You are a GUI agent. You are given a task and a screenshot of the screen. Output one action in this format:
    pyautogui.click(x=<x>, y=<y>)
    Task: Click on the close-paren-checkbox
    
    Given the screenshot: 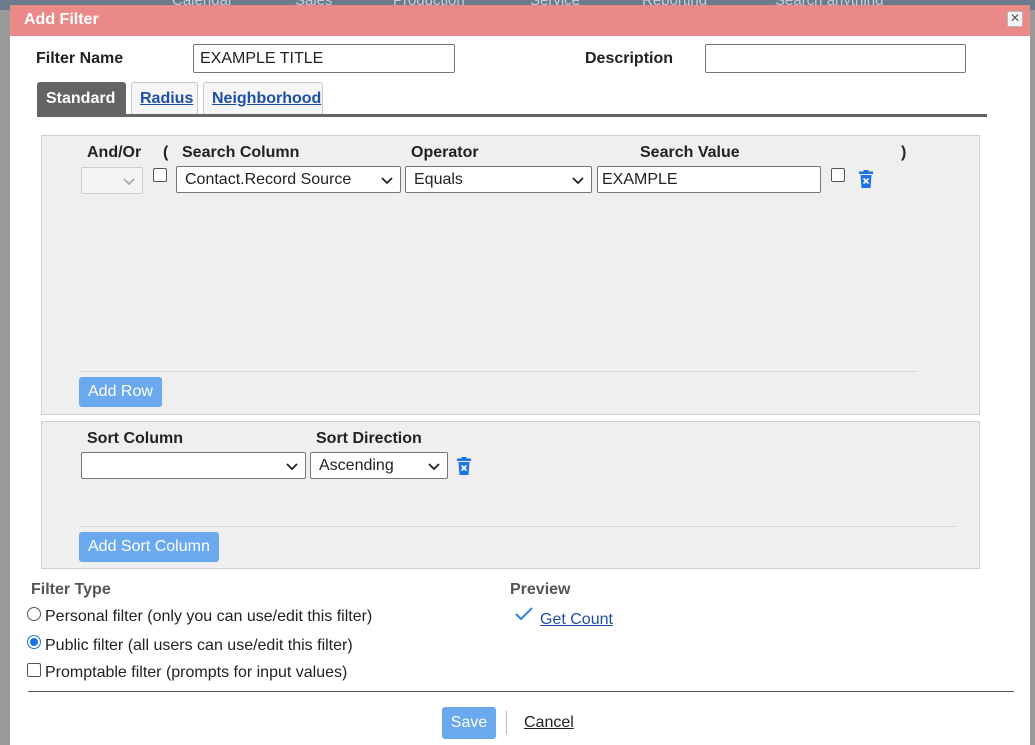 What is the action you would take?
    pyautogui.click(x=838, y=175)
    